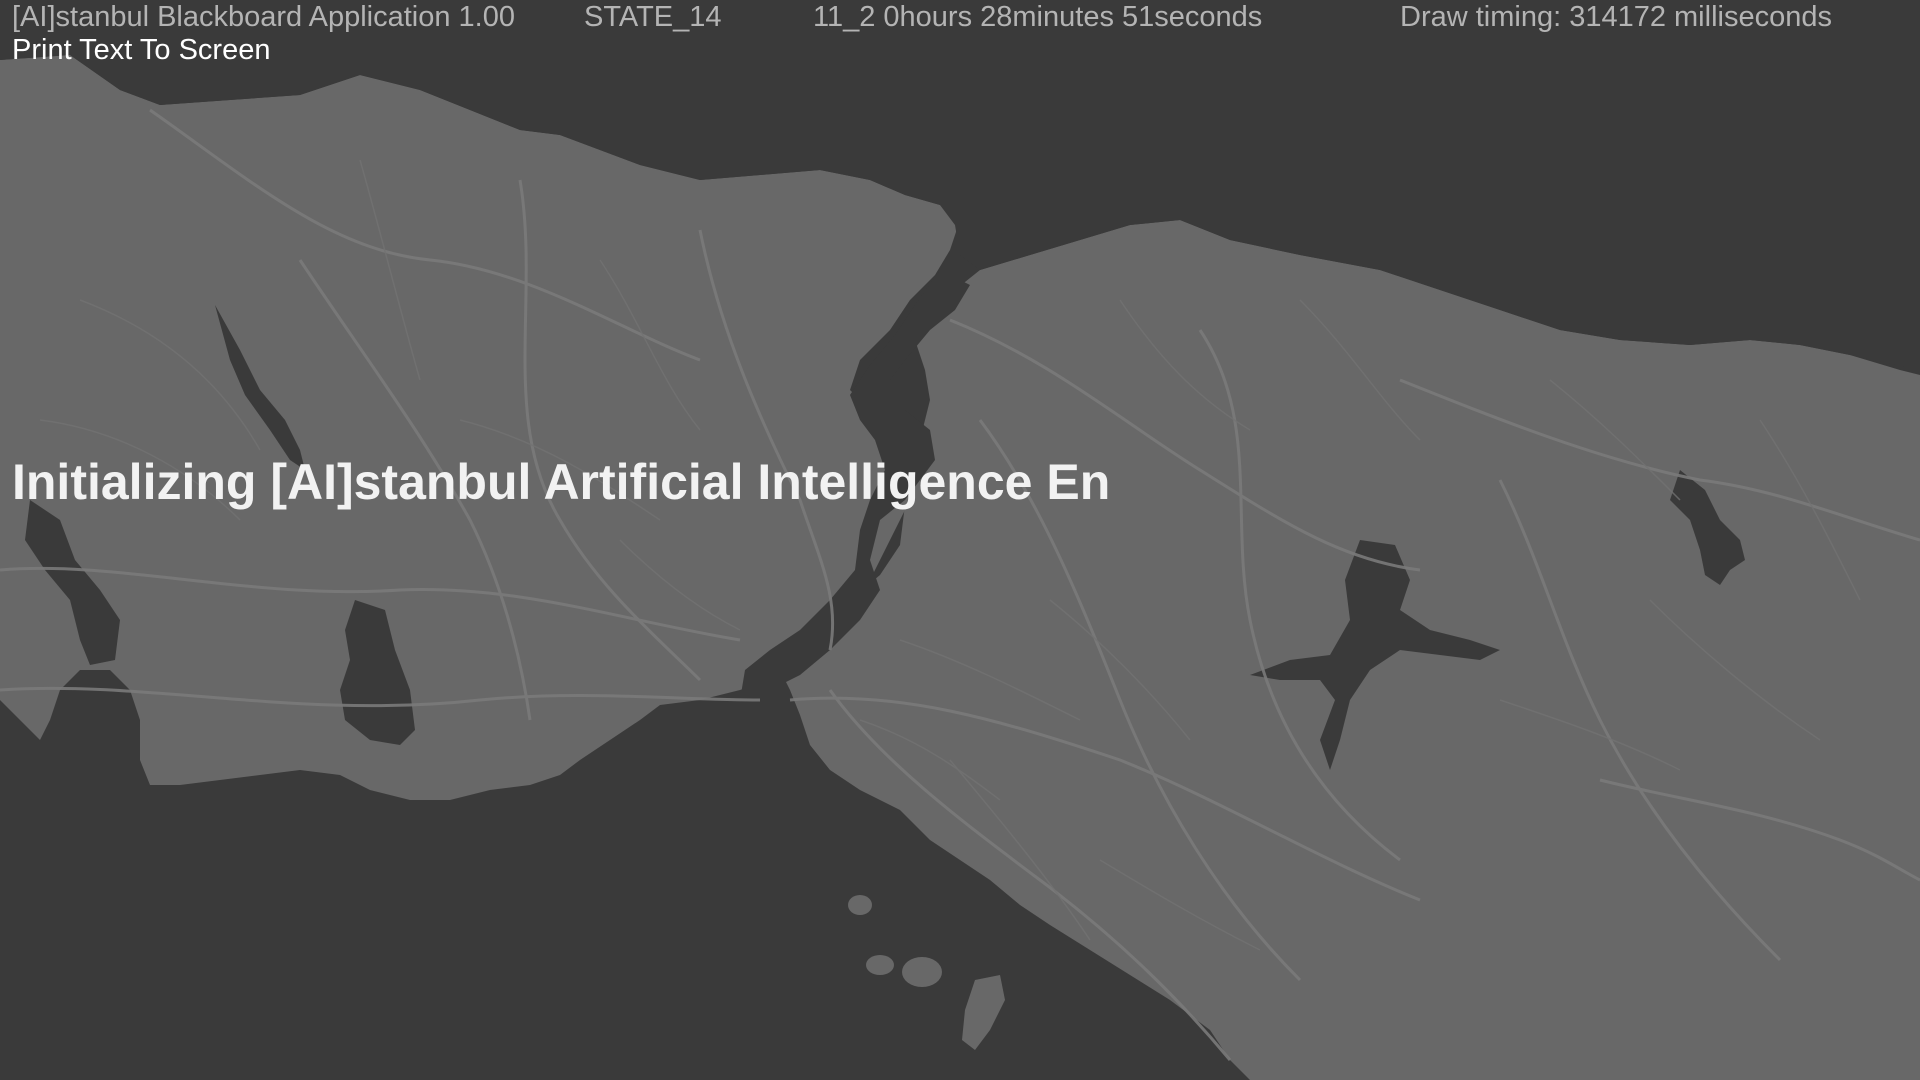  I want to click on print-text-label: Print Text To Screen, so click(141, 50).